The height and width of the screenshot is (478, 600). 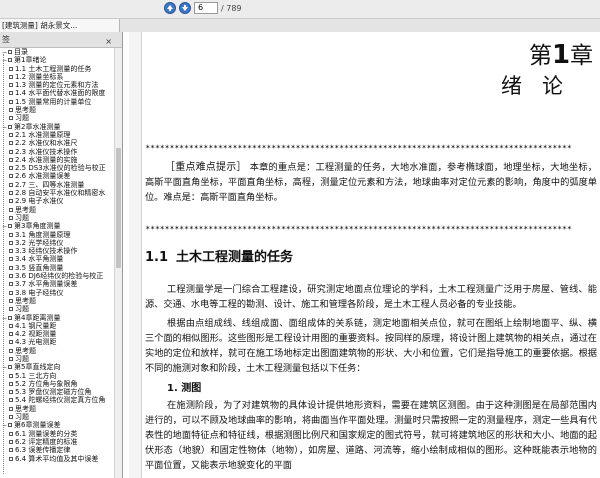 What do you see at coordinates (57, 400) in the screenshot?
I see `bookmark-item: 5.4 陀螺经纬仪测定真方位角` at bounding box center [57, 400].